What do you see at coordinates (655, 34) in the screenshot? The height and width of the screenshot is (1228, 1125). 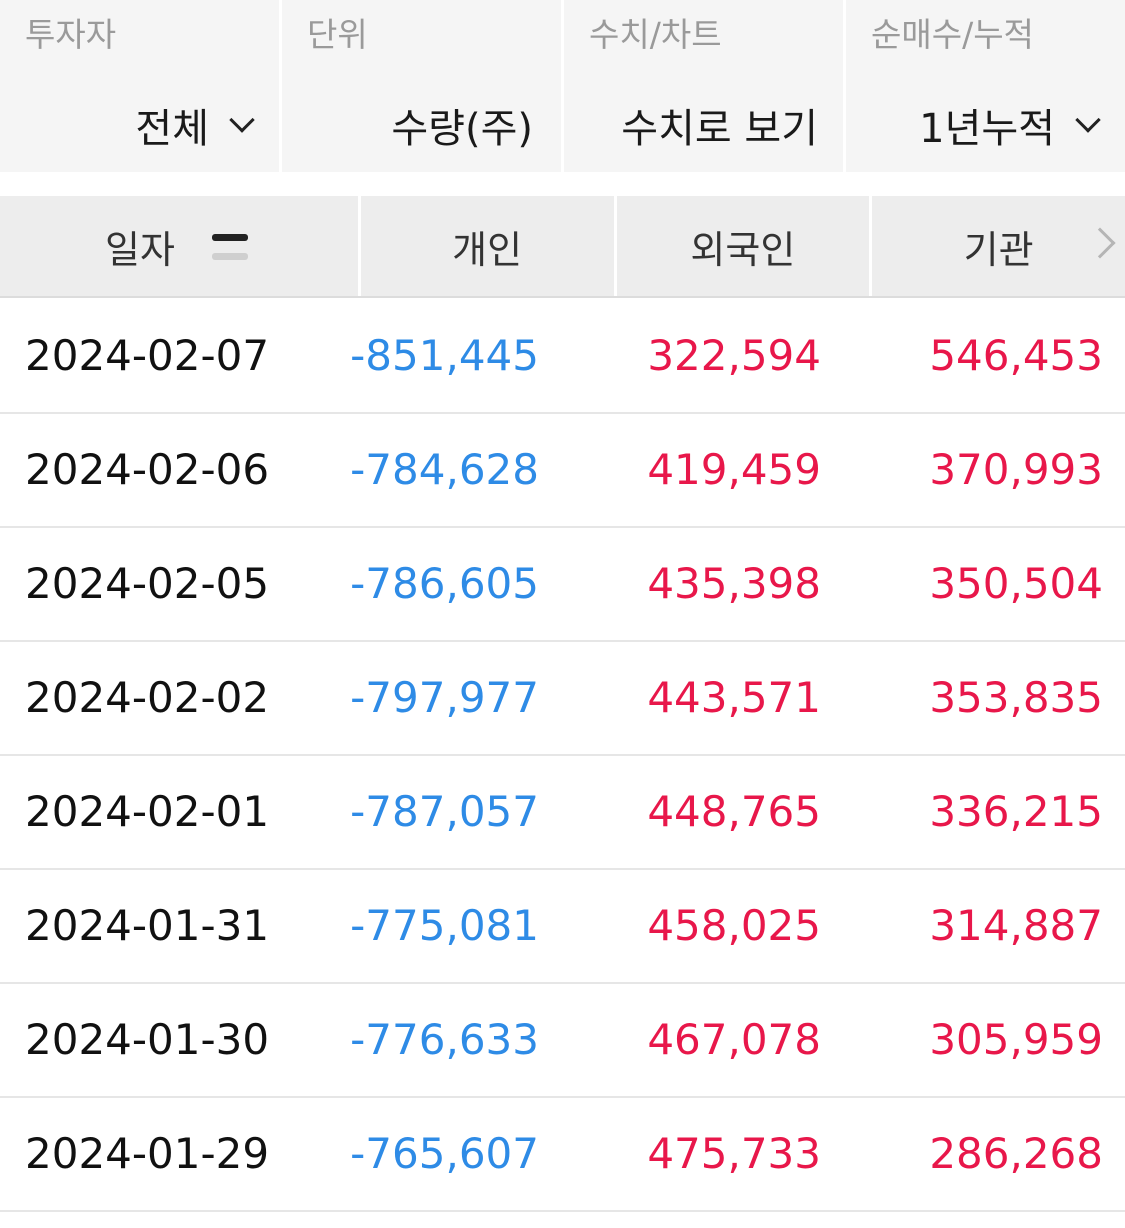 I see `filter-label: 수치/차트` at bounding box center [655, 34].